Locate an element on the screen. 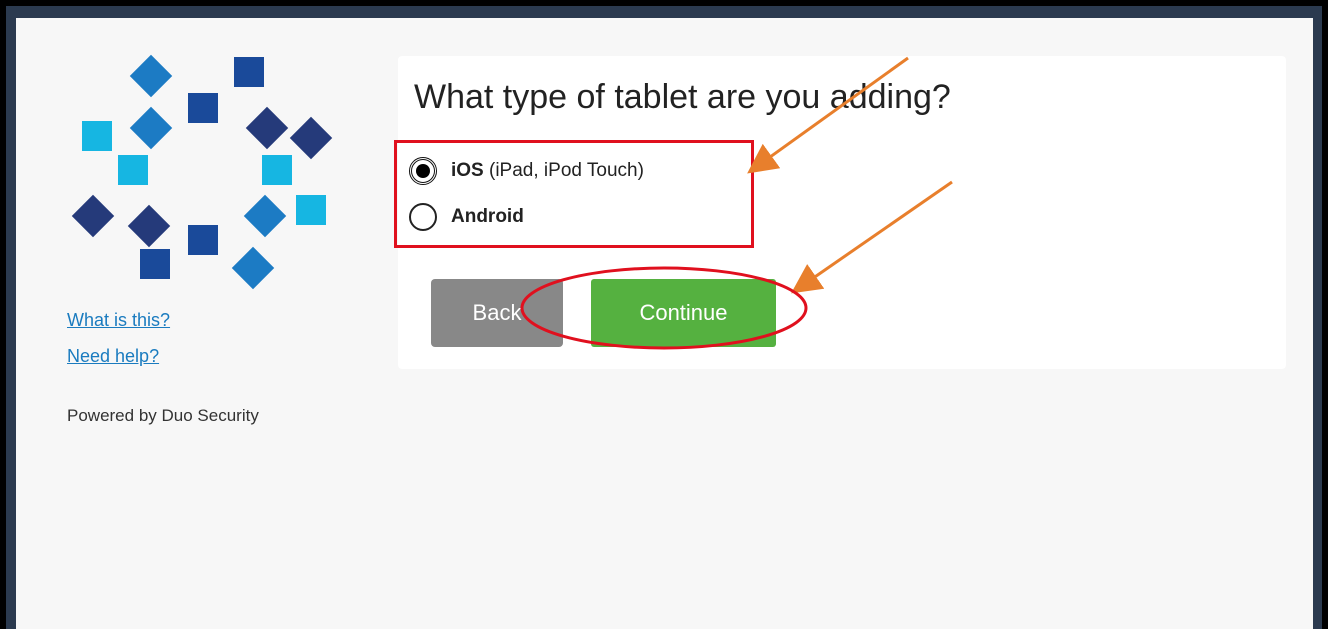  radio-unchecked-icon is located at coordinates (423, 217).